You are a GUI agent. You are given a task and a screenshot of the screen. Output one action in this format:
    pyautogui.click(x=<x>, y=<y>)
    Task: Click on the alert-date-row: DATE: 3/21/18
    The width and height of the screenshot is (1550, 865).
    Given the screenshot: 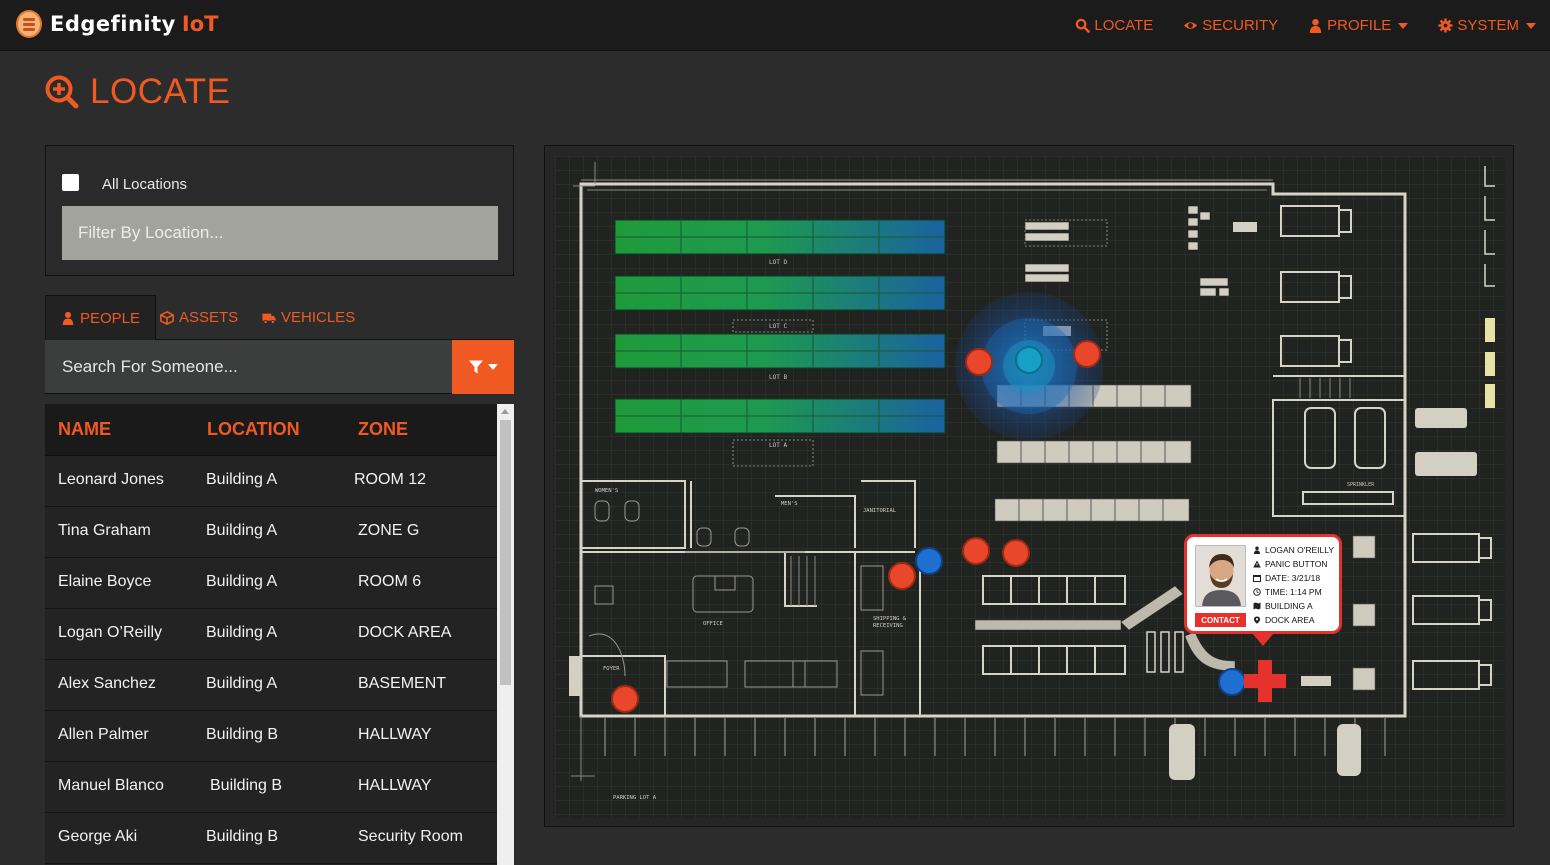 What is the action you would take?
    pyautogui.click(x=1286, y=578)
    